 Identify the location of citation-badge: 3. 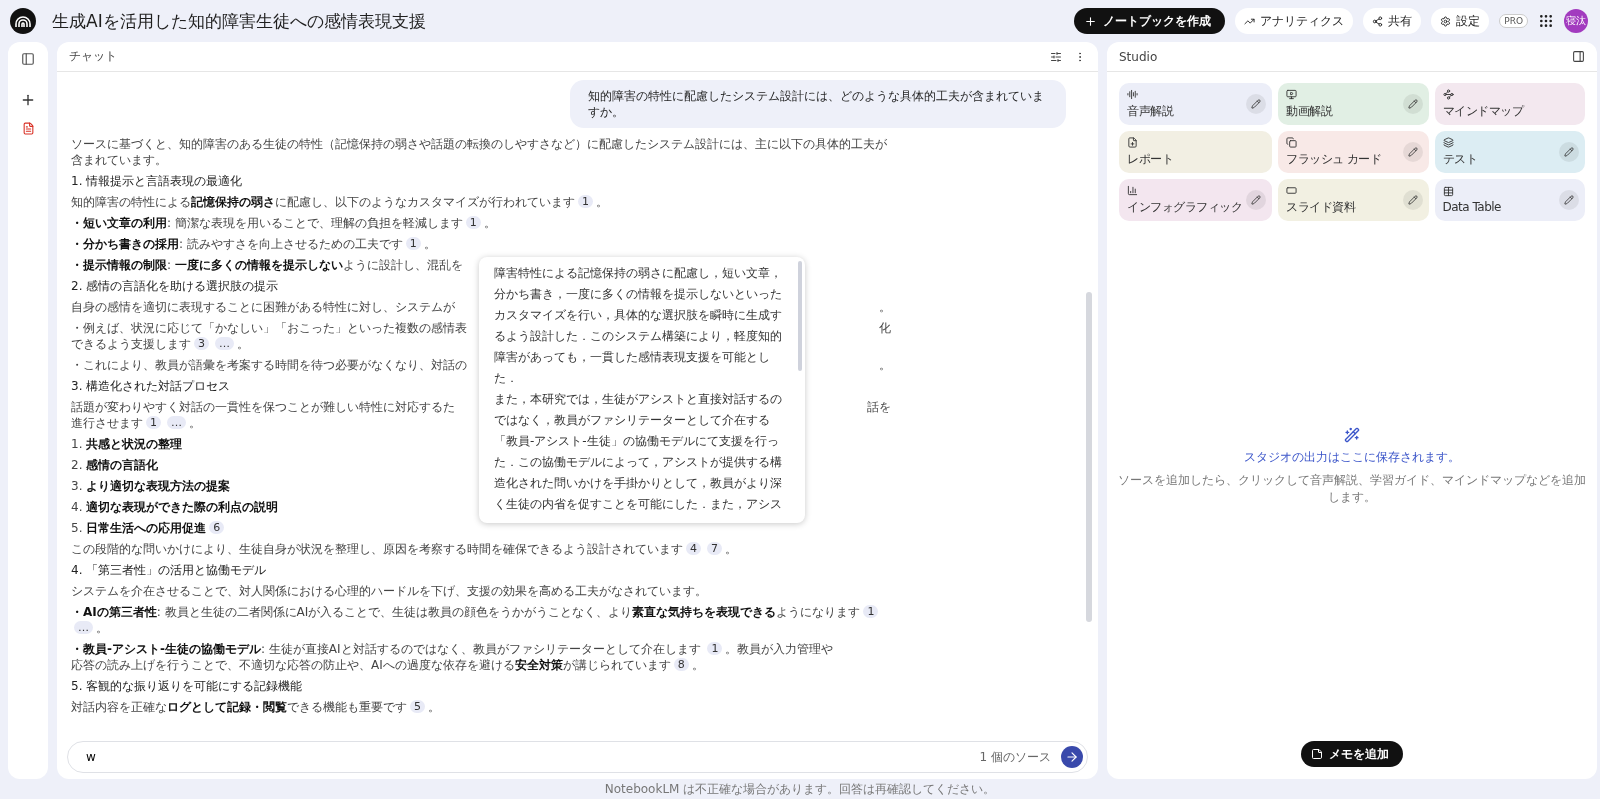
(201, 344).